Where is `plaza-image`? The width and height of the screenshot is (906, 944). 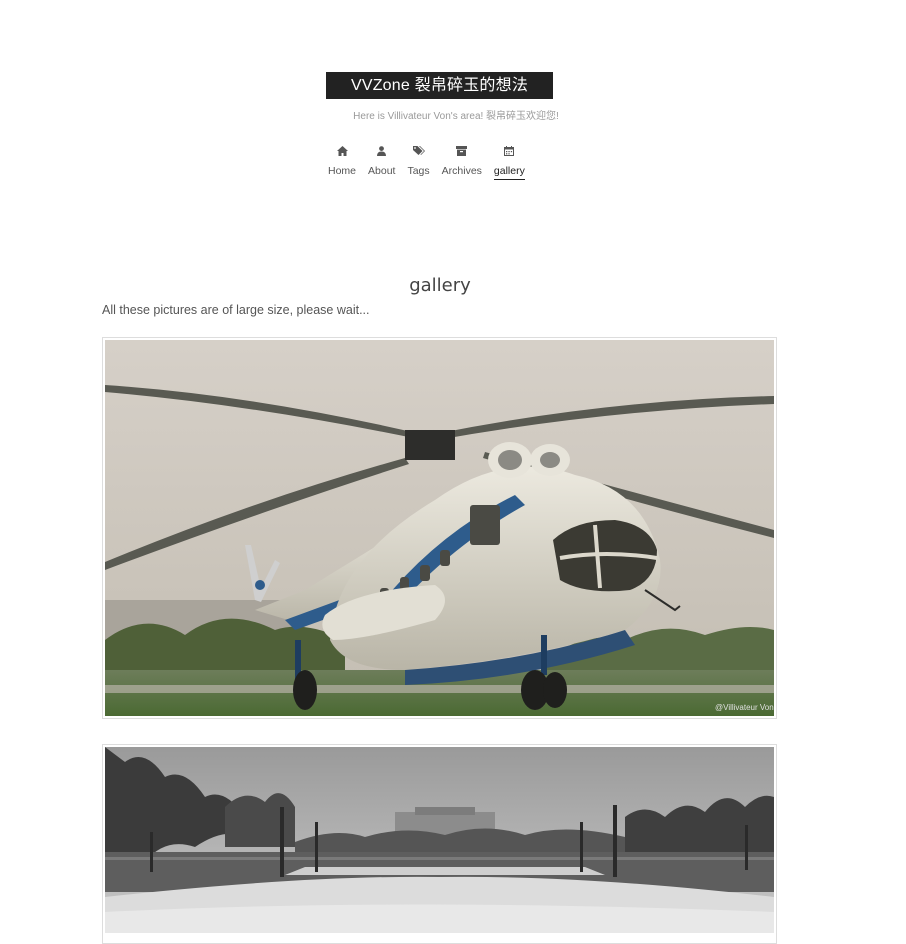
plaza-image is located at coordinates (439, 840).